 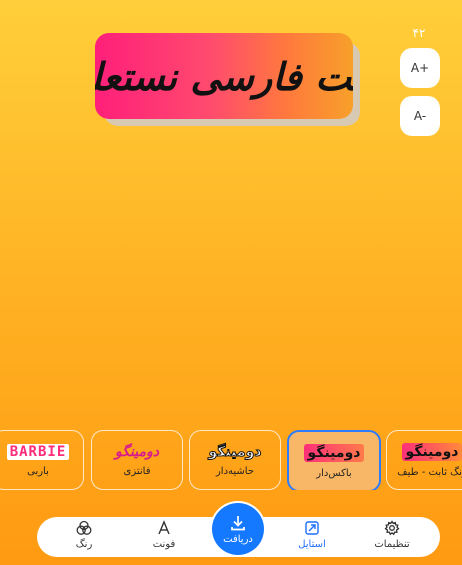 What do you see at coordinates (392, 544) in the screenshot?
I see `nav-settings-label: تنظیمات` at bounding box center [392, 544].